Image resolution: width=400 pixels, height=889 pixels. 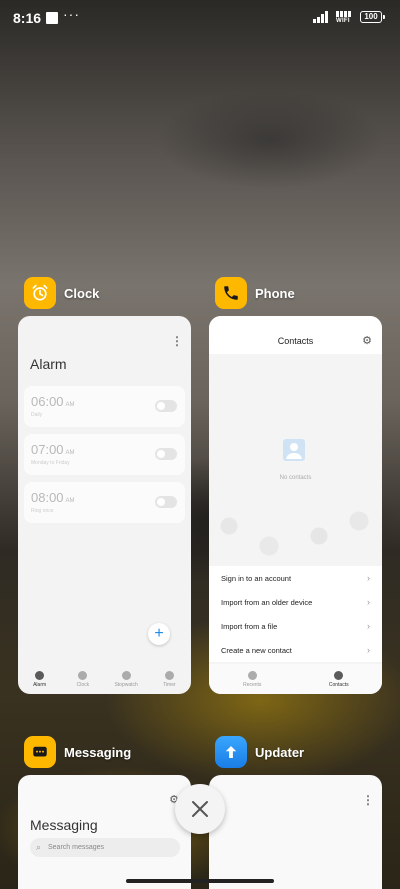 I want to click on alarm-row: 08:00 AM Ring once, so click(x=104, y=502).